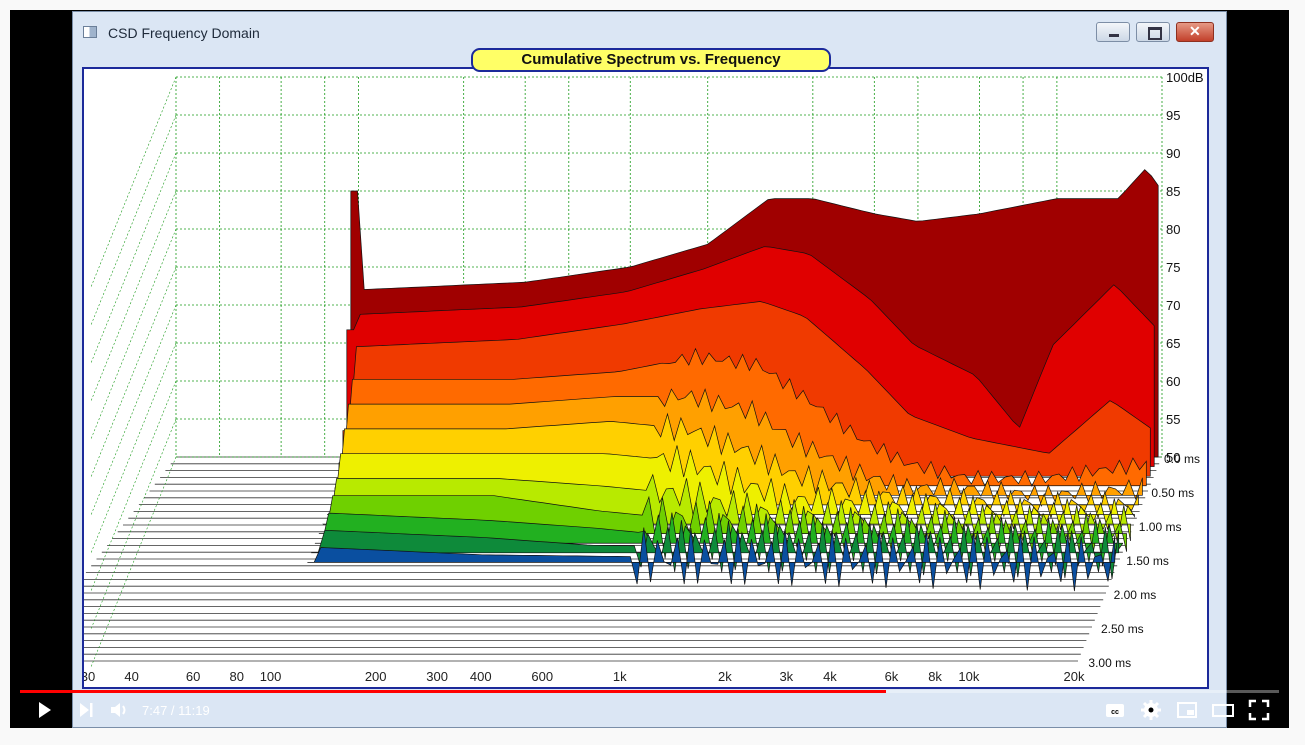 Image resolution: width=1305 pixels, height=745 pixels. What do you see at coordinates (1173, 267) in the screenshot?
I see `y-tick-label: 75` at bounding box center [1173, 267].